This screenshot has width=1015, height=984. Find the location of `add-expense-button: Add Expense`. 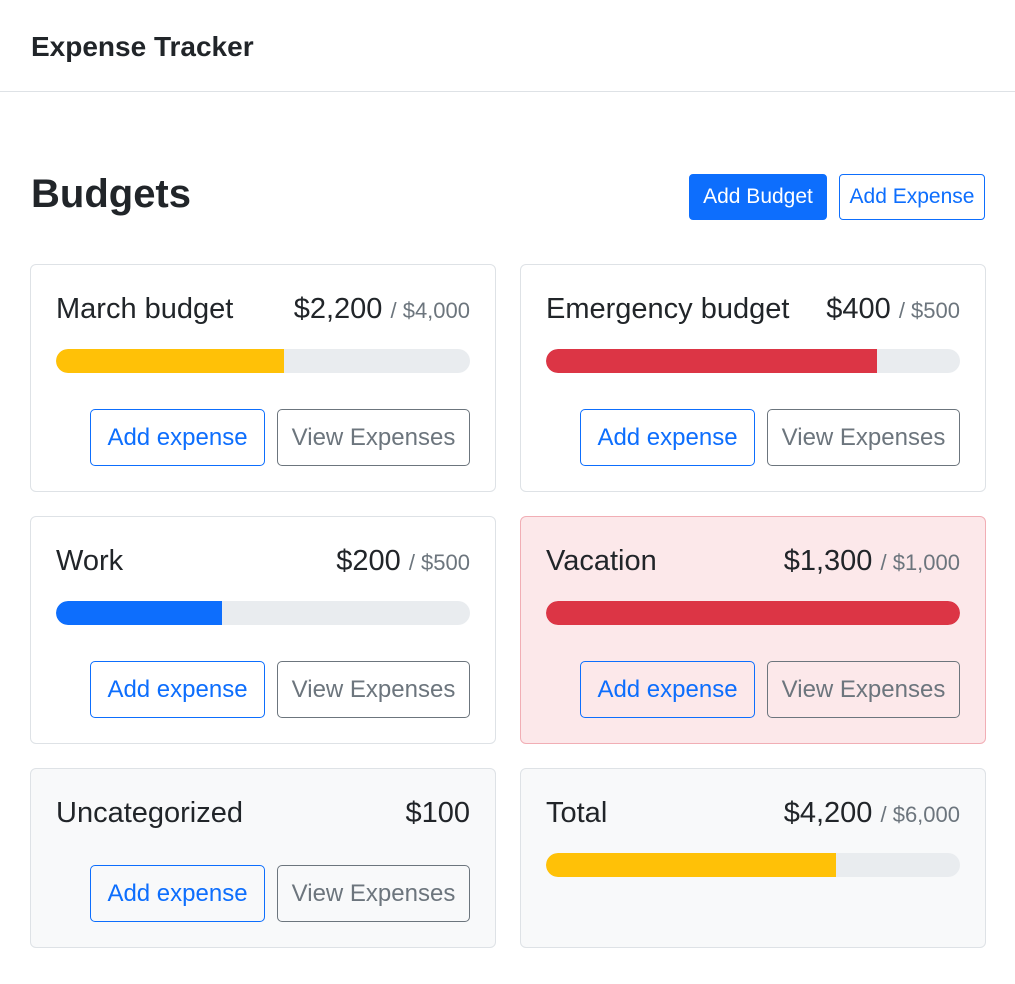

add-expense-button: Add Expense is located at coordinates (912, 197).